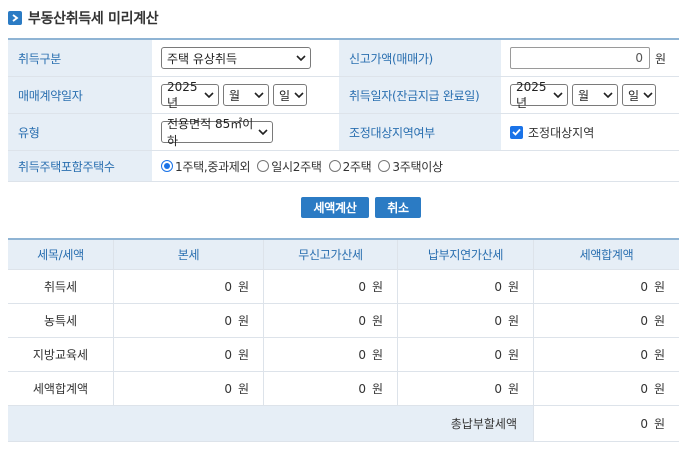 The height and width of the screenshot is (451, 679). Describe the element at coordinates (639, 95) in the screenshot. I see `acq-day-select: 일` at that location.